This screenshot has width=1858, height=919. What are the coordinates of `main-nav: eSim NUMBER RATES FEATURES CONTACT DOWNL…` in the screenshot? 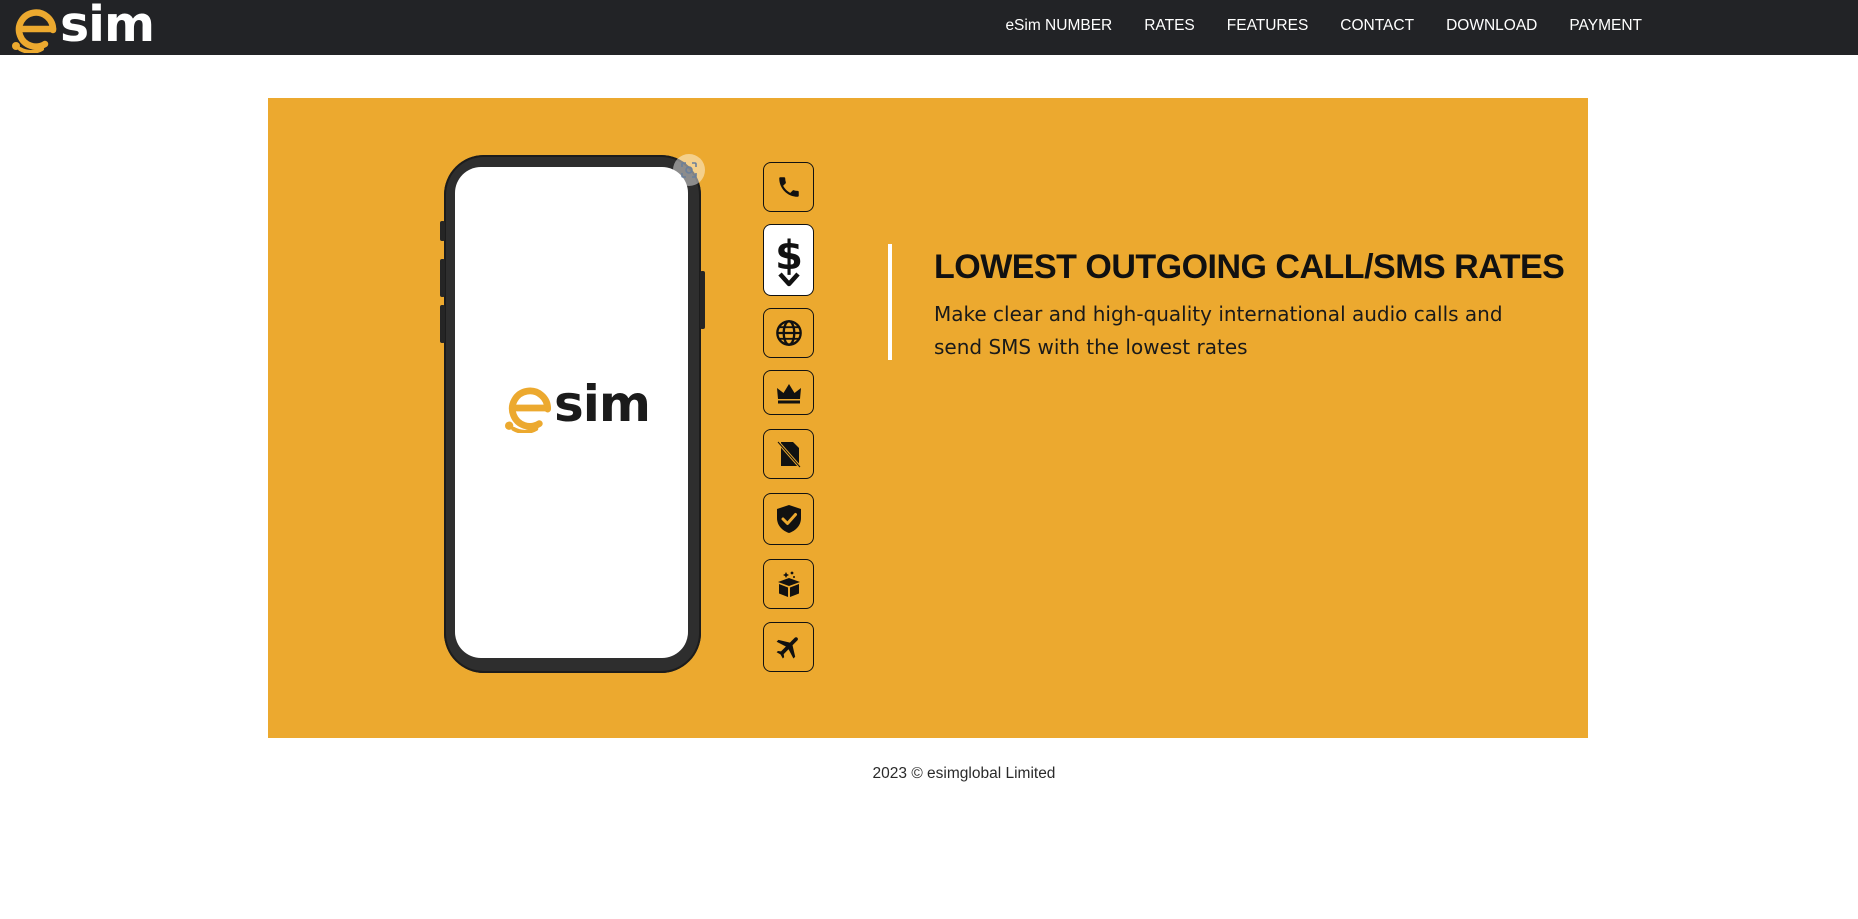 It's located at (1323, 26).